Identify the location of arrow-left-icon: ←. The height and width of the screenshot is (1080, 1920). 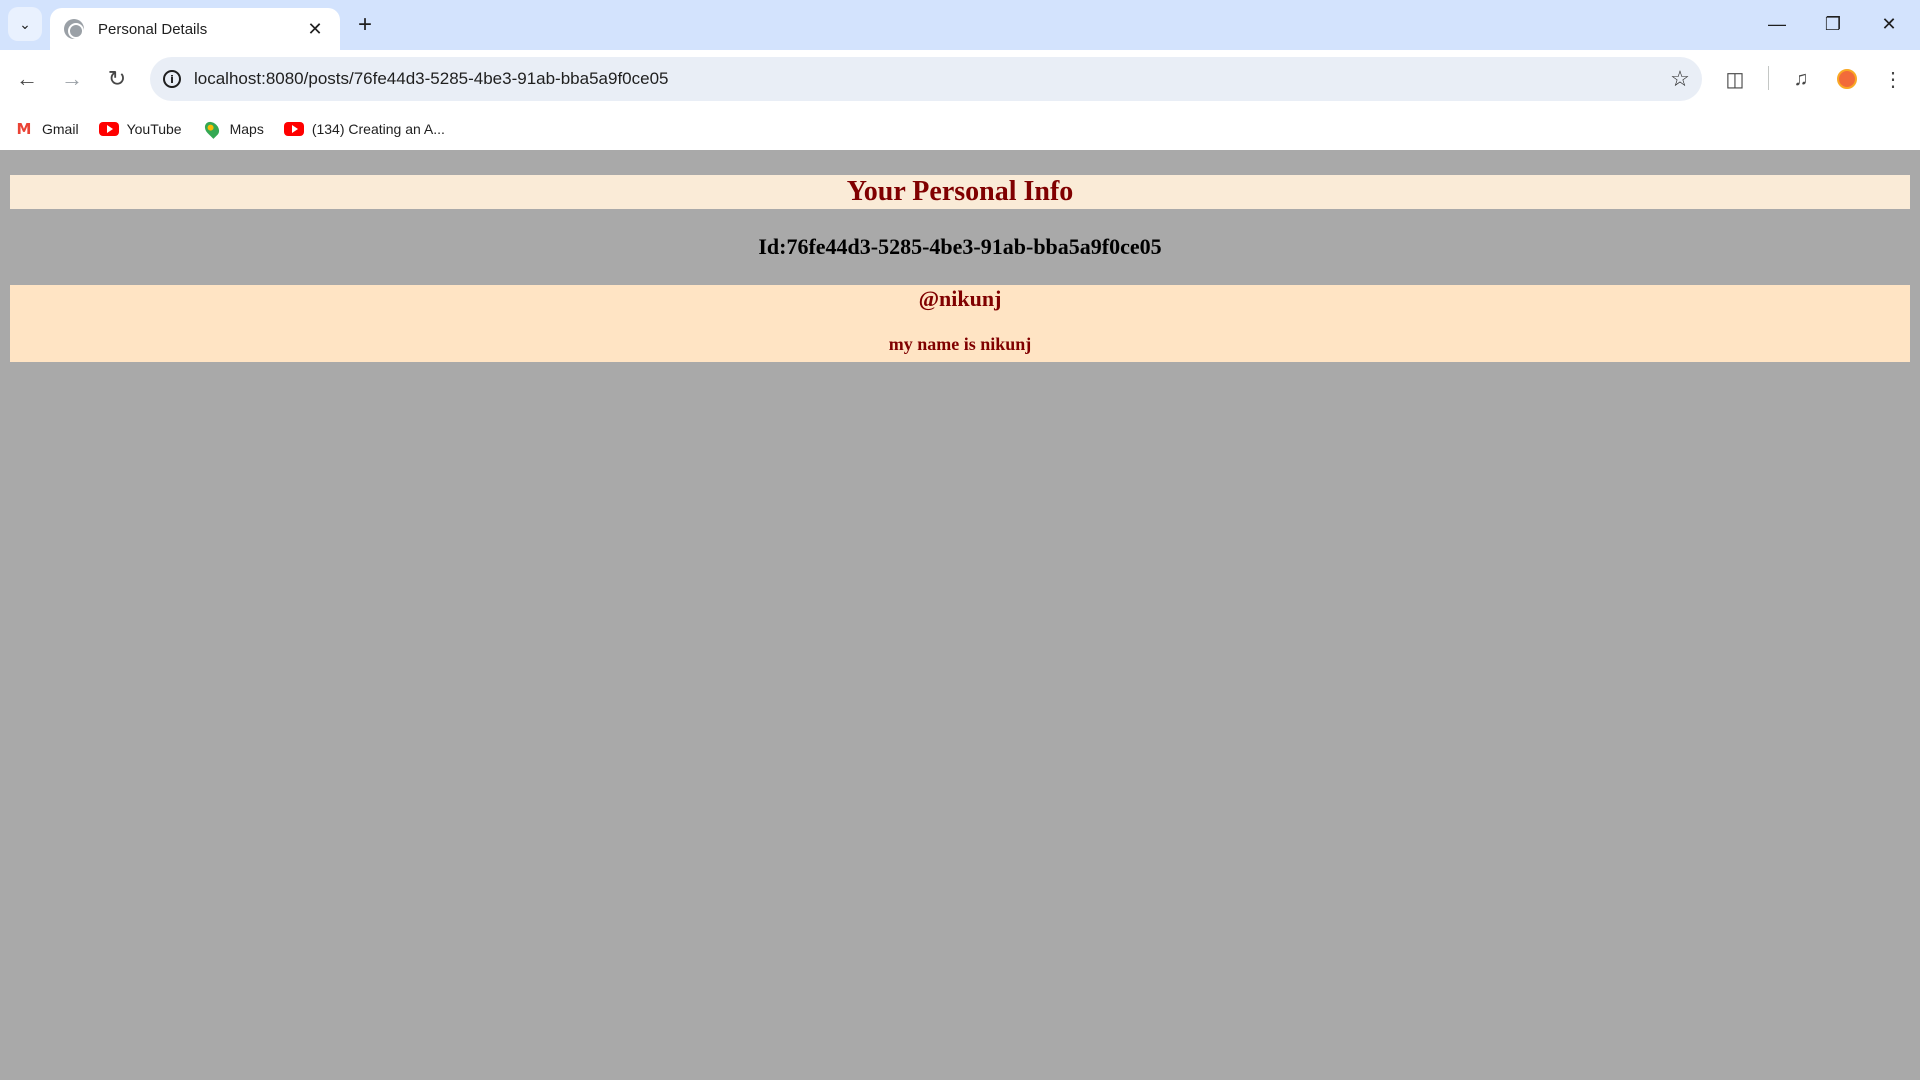
(27, 78).